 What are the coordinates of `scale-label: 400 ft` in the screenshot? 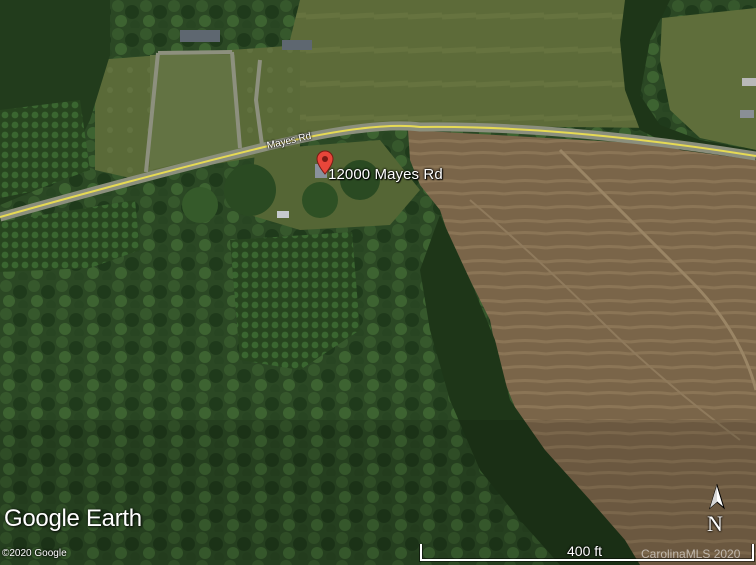 It's located at (585, 551).